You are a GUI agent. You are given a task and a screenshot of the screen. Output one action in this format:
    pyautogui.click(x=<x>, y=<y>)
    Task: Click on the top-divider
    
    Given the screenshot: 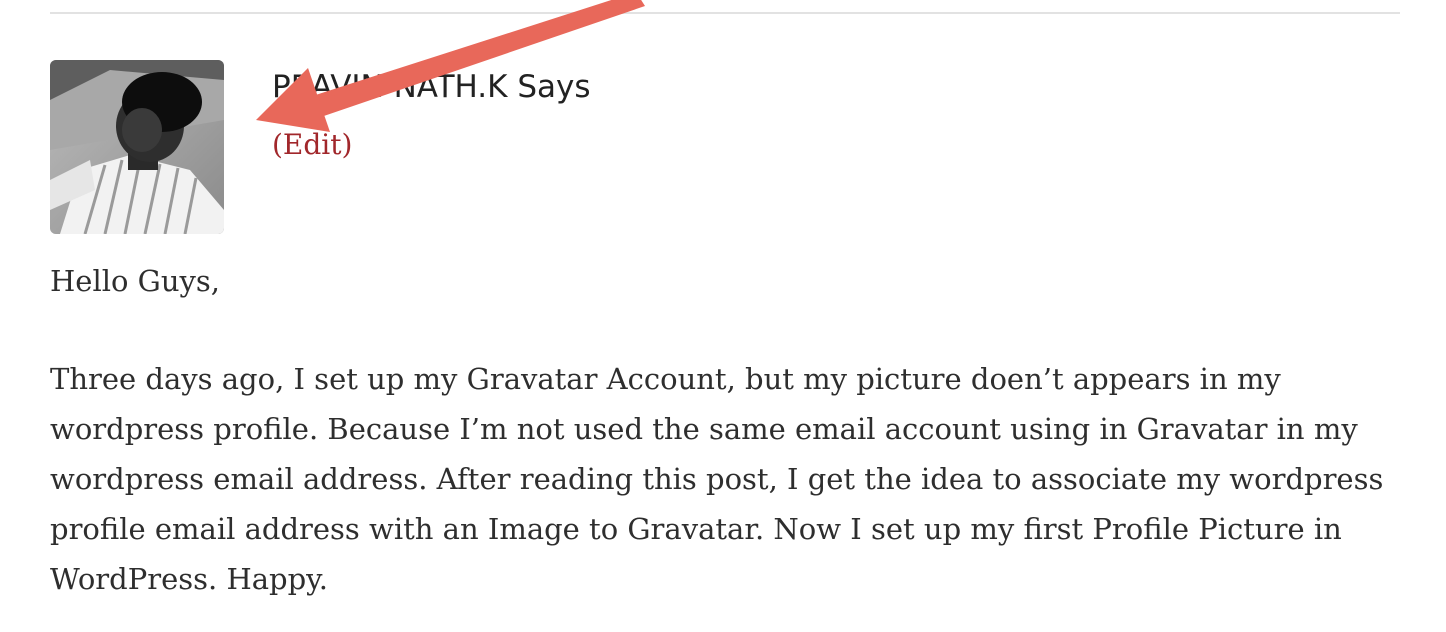 What is the action you would take?
    pyautogui.click(x=725, y=13)
    